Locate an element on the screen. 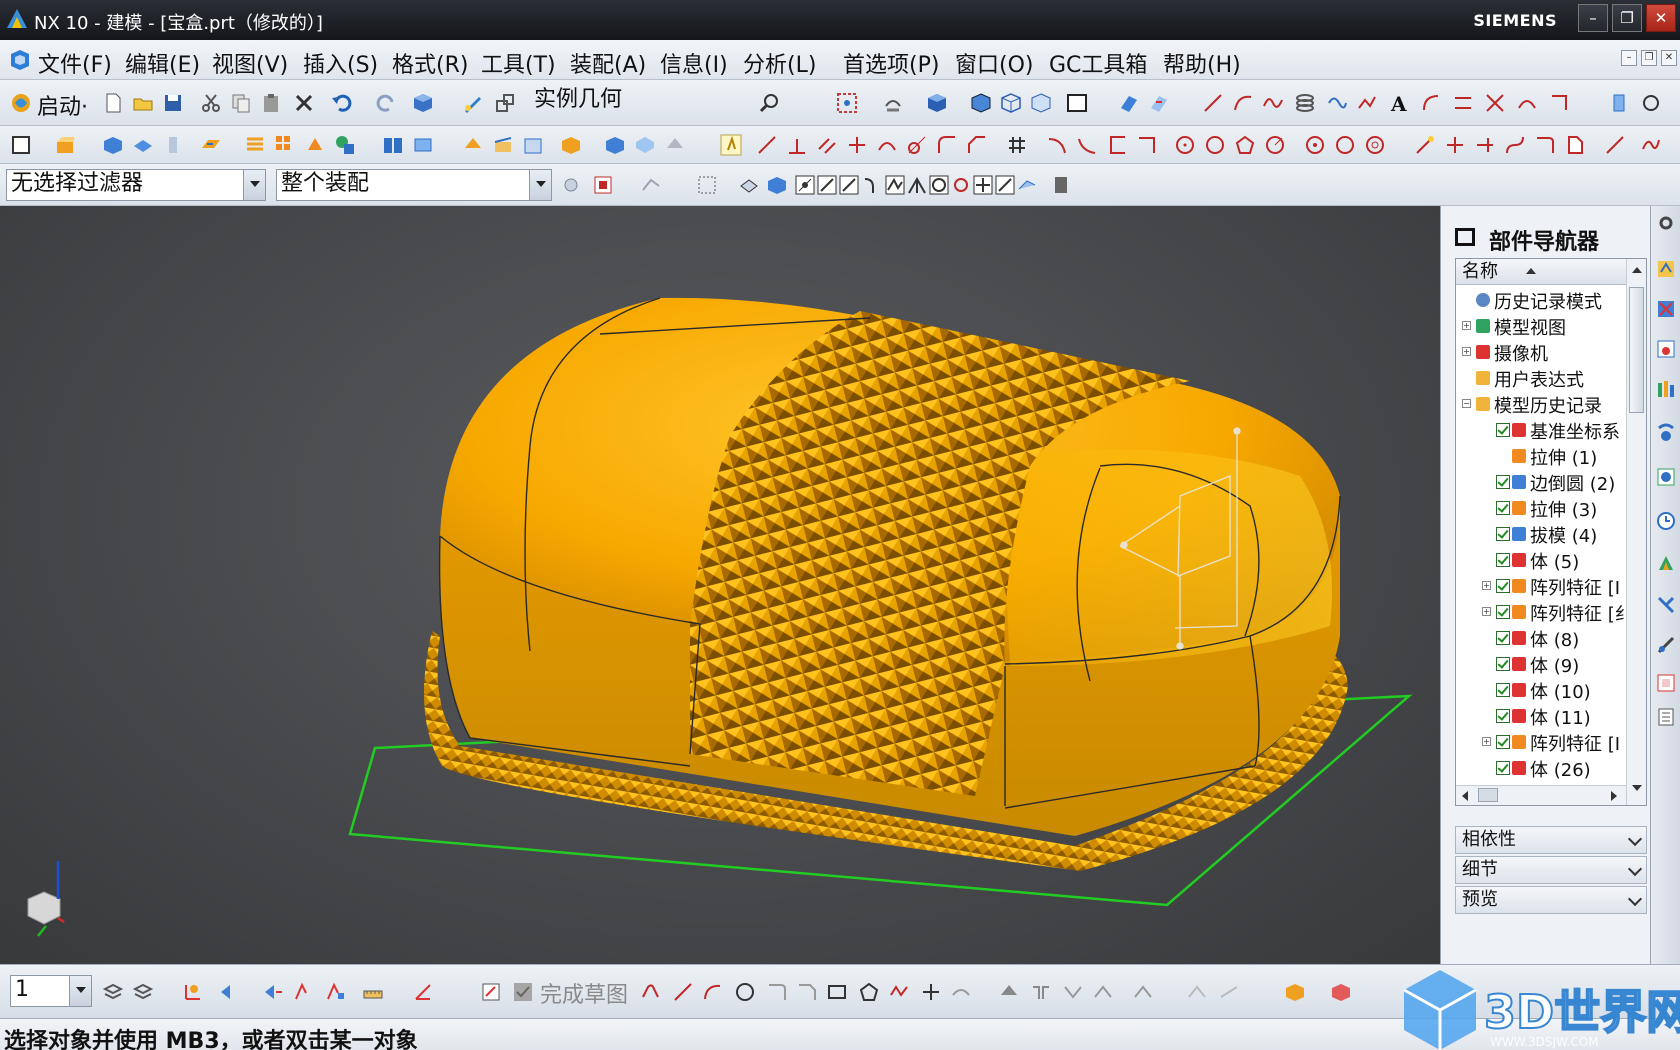  point-circle-c-icon is located at coordinates (1375, 145).